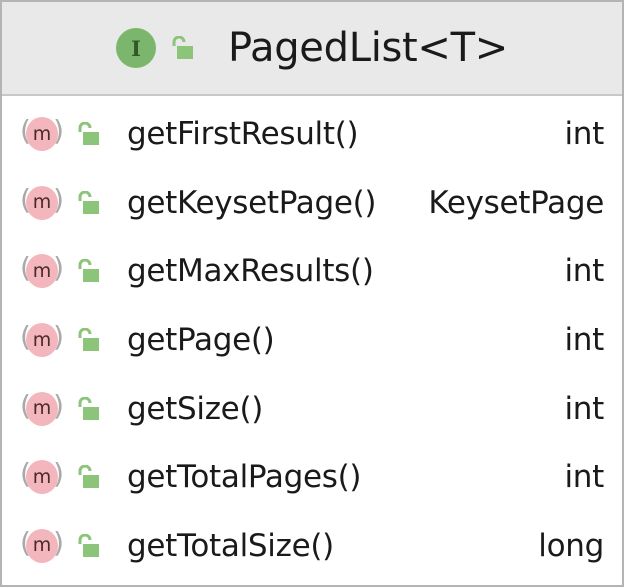  I want to click on member-name: getPage(), so click(201, 340).